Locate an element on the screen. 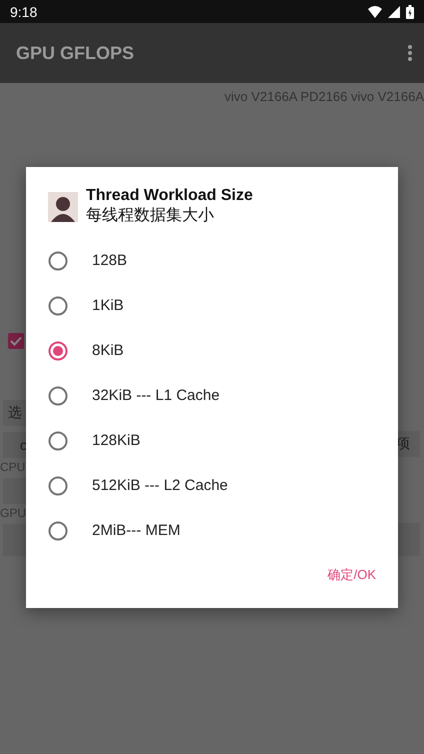  cpu-field is located at coordinates (15, 491).